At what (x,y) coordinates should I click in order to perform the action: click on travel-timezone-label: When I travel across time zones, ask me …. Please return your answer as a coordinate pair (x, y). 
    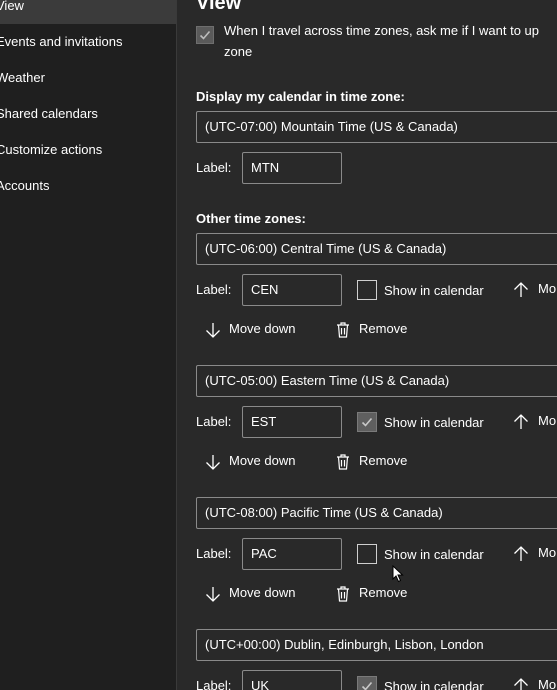
    Looking at the image, I should click on (390, 41).